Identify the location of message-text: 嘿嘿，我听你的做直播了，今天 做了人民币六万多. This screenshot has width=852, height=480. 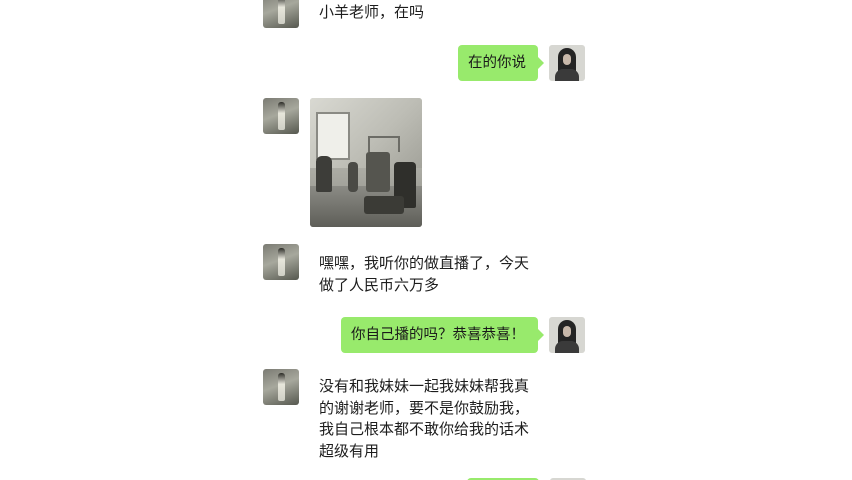
(424, 274).